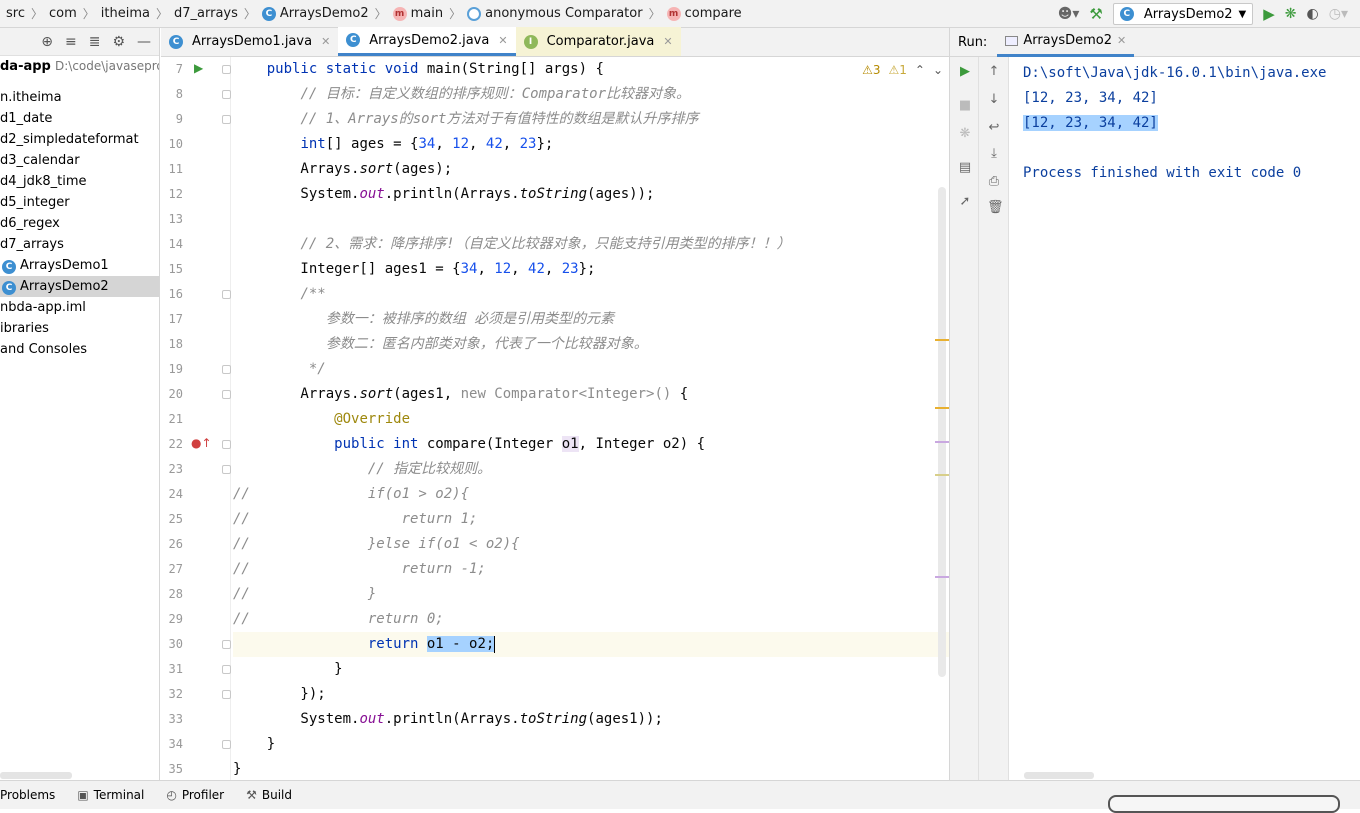 This screenshot has height=813, width=1360. I want to click on code-line: */, so click(591, 369).